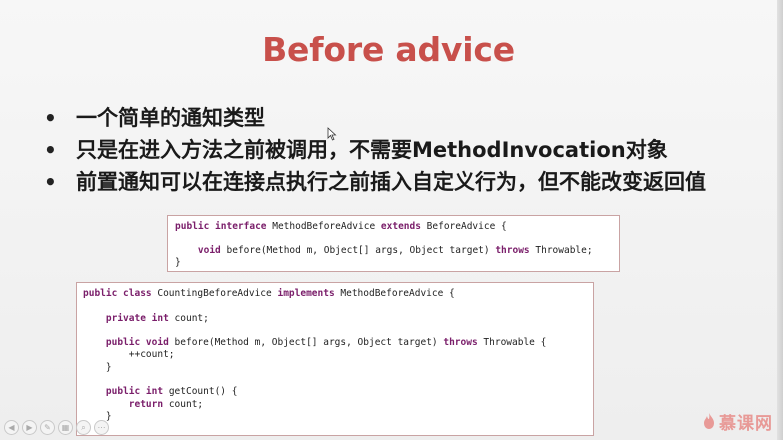 This screenshot has height=440, width=783. I want to click on slide-edge, so click(780, 220).